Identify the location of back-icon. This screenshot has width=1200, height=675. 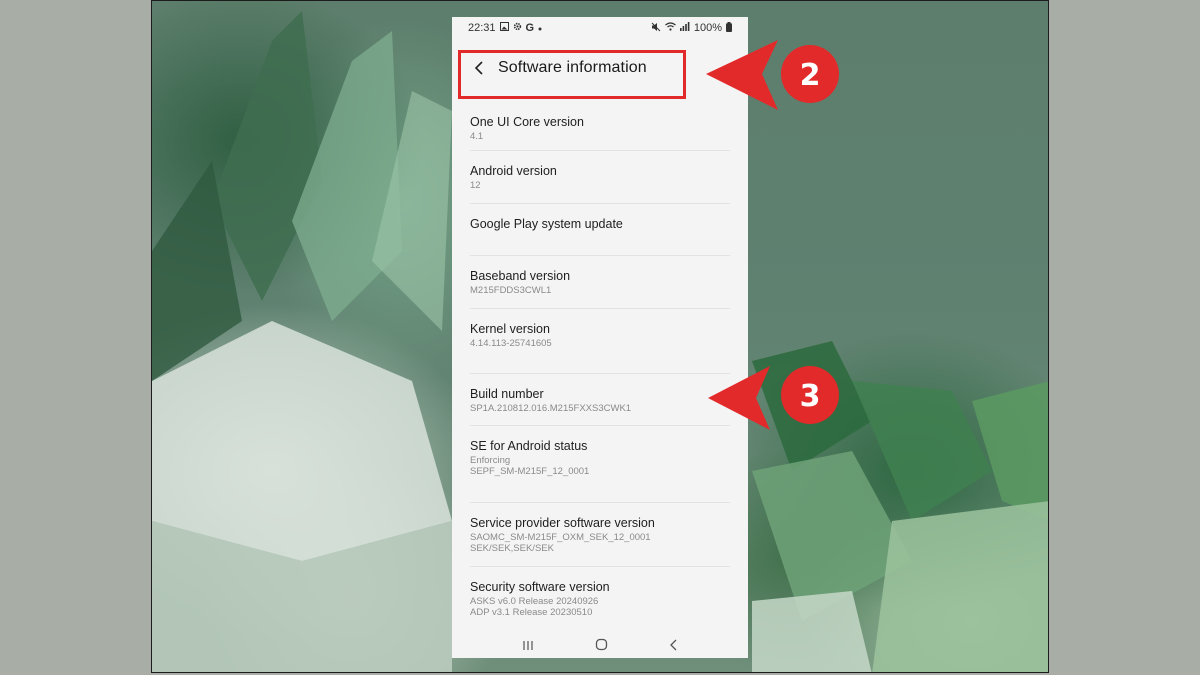
(673, 647).